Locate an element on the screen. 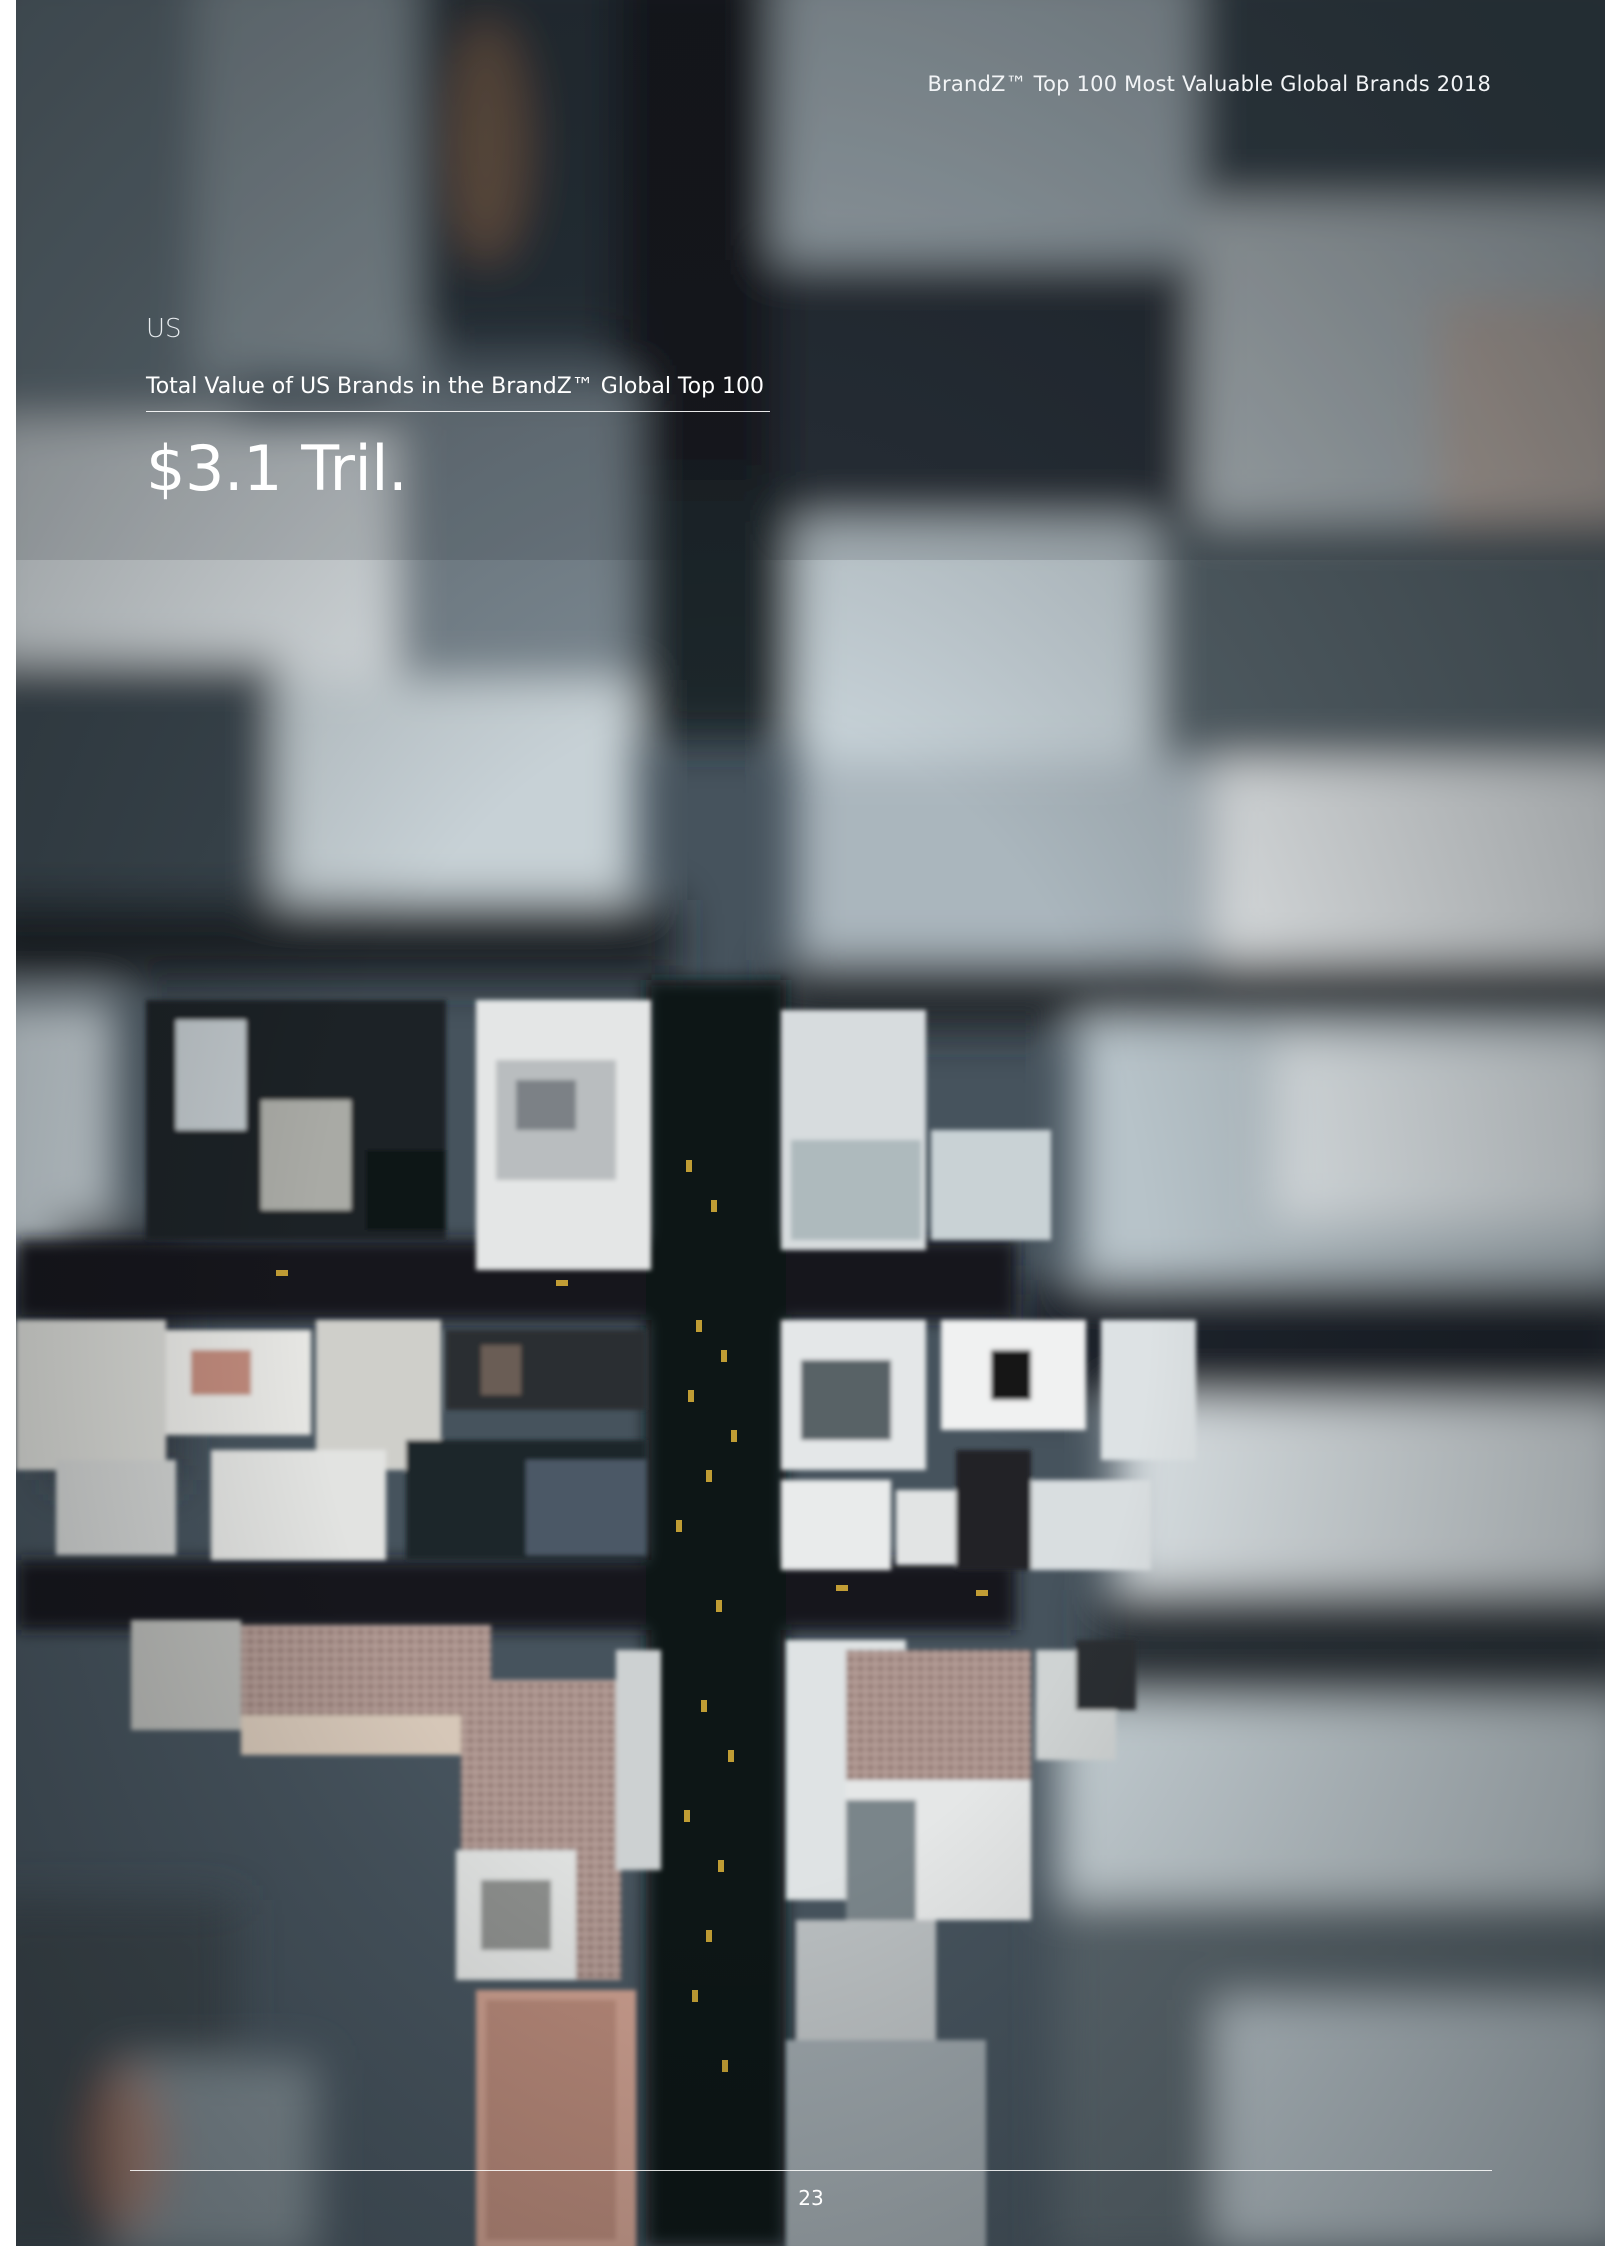 Image resolution: width=1605 pixels, height=2246 pixels. section-label: US is located at coordinates (164, 329).